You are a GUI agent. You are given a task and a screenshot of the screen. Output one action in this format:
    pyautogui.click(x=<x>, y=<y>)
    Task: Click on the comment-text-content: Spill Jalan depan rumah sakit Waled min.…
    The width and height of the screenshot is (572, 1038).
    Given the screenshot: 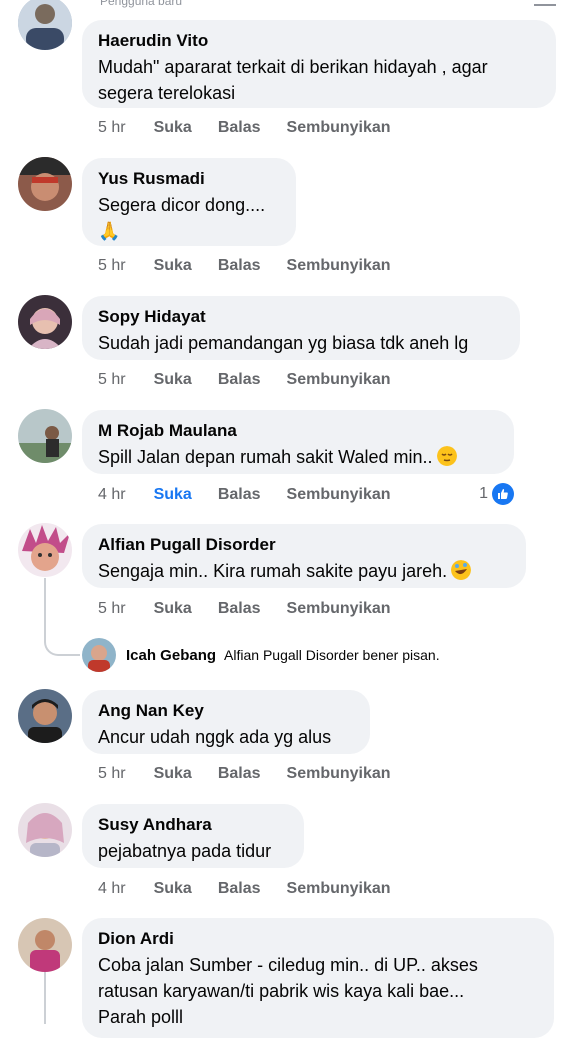 What is the action you would take?
    pyautogui.click(x=265, y=457)
    